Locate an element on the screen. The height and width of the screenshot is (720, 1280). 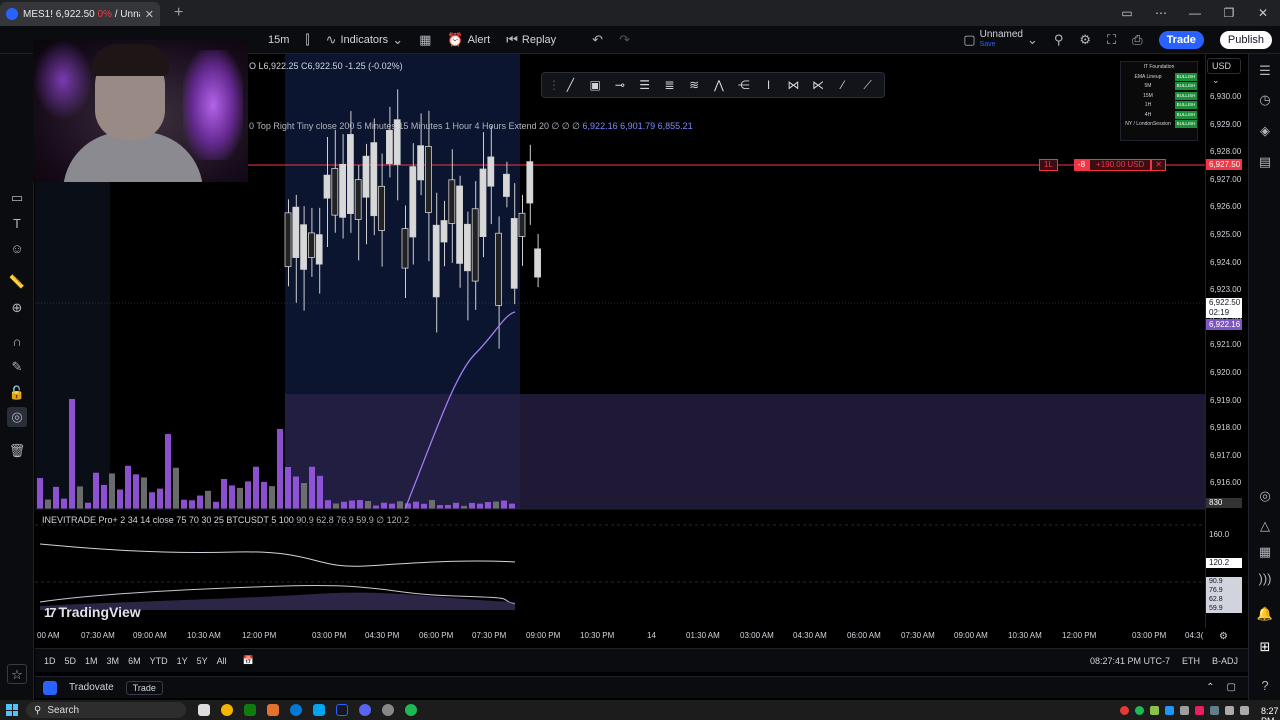
undo-button: ↶ is located at coordinates (597, 40).